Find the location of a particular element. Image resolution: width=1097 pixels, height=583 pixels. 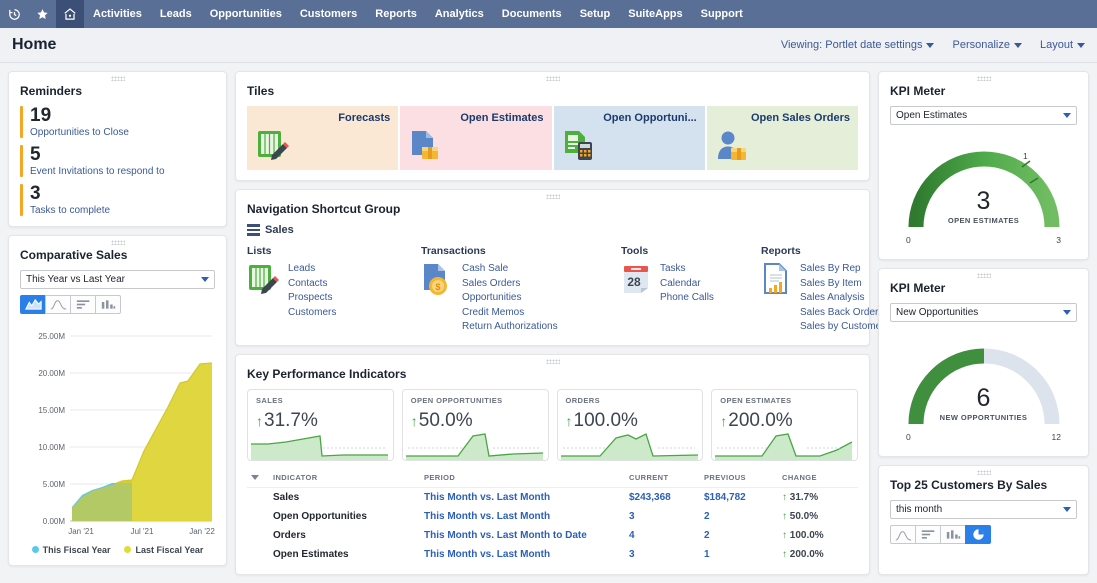

kpi-card-open-estimates: OPEN ESTIMATES ↑ 200.0% is located at coordinates (784, 424).